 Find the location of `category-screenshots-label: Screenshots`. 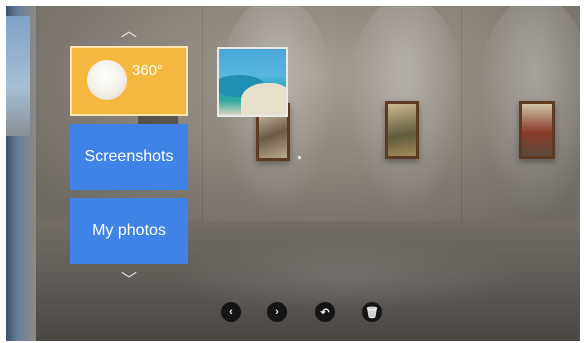

category-screenshots-label: Screenshots is located at coordinates (129, 156).